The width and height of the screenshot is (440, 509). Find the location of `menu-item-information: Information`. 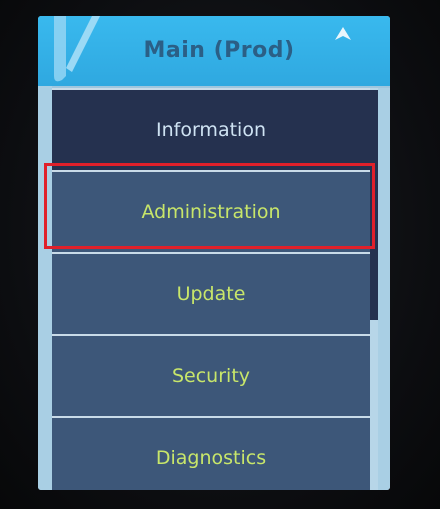

menu-item-information: Information is located at coordinates (211, 129).